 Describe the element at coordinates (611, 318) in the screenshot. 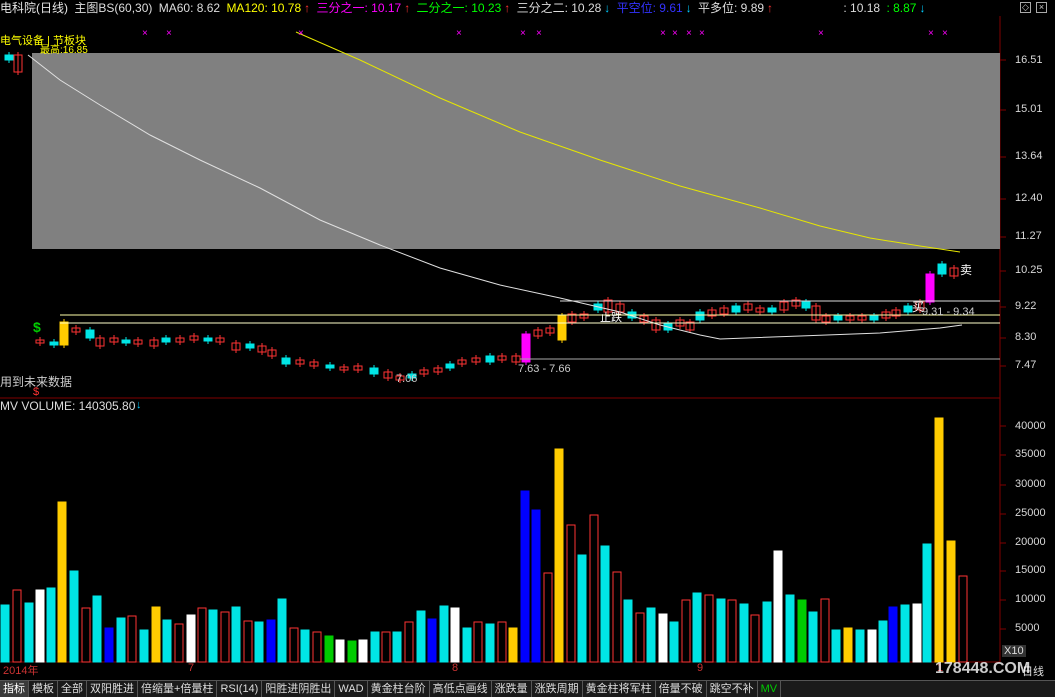

I see `stop-signal: 止跌` at that location.